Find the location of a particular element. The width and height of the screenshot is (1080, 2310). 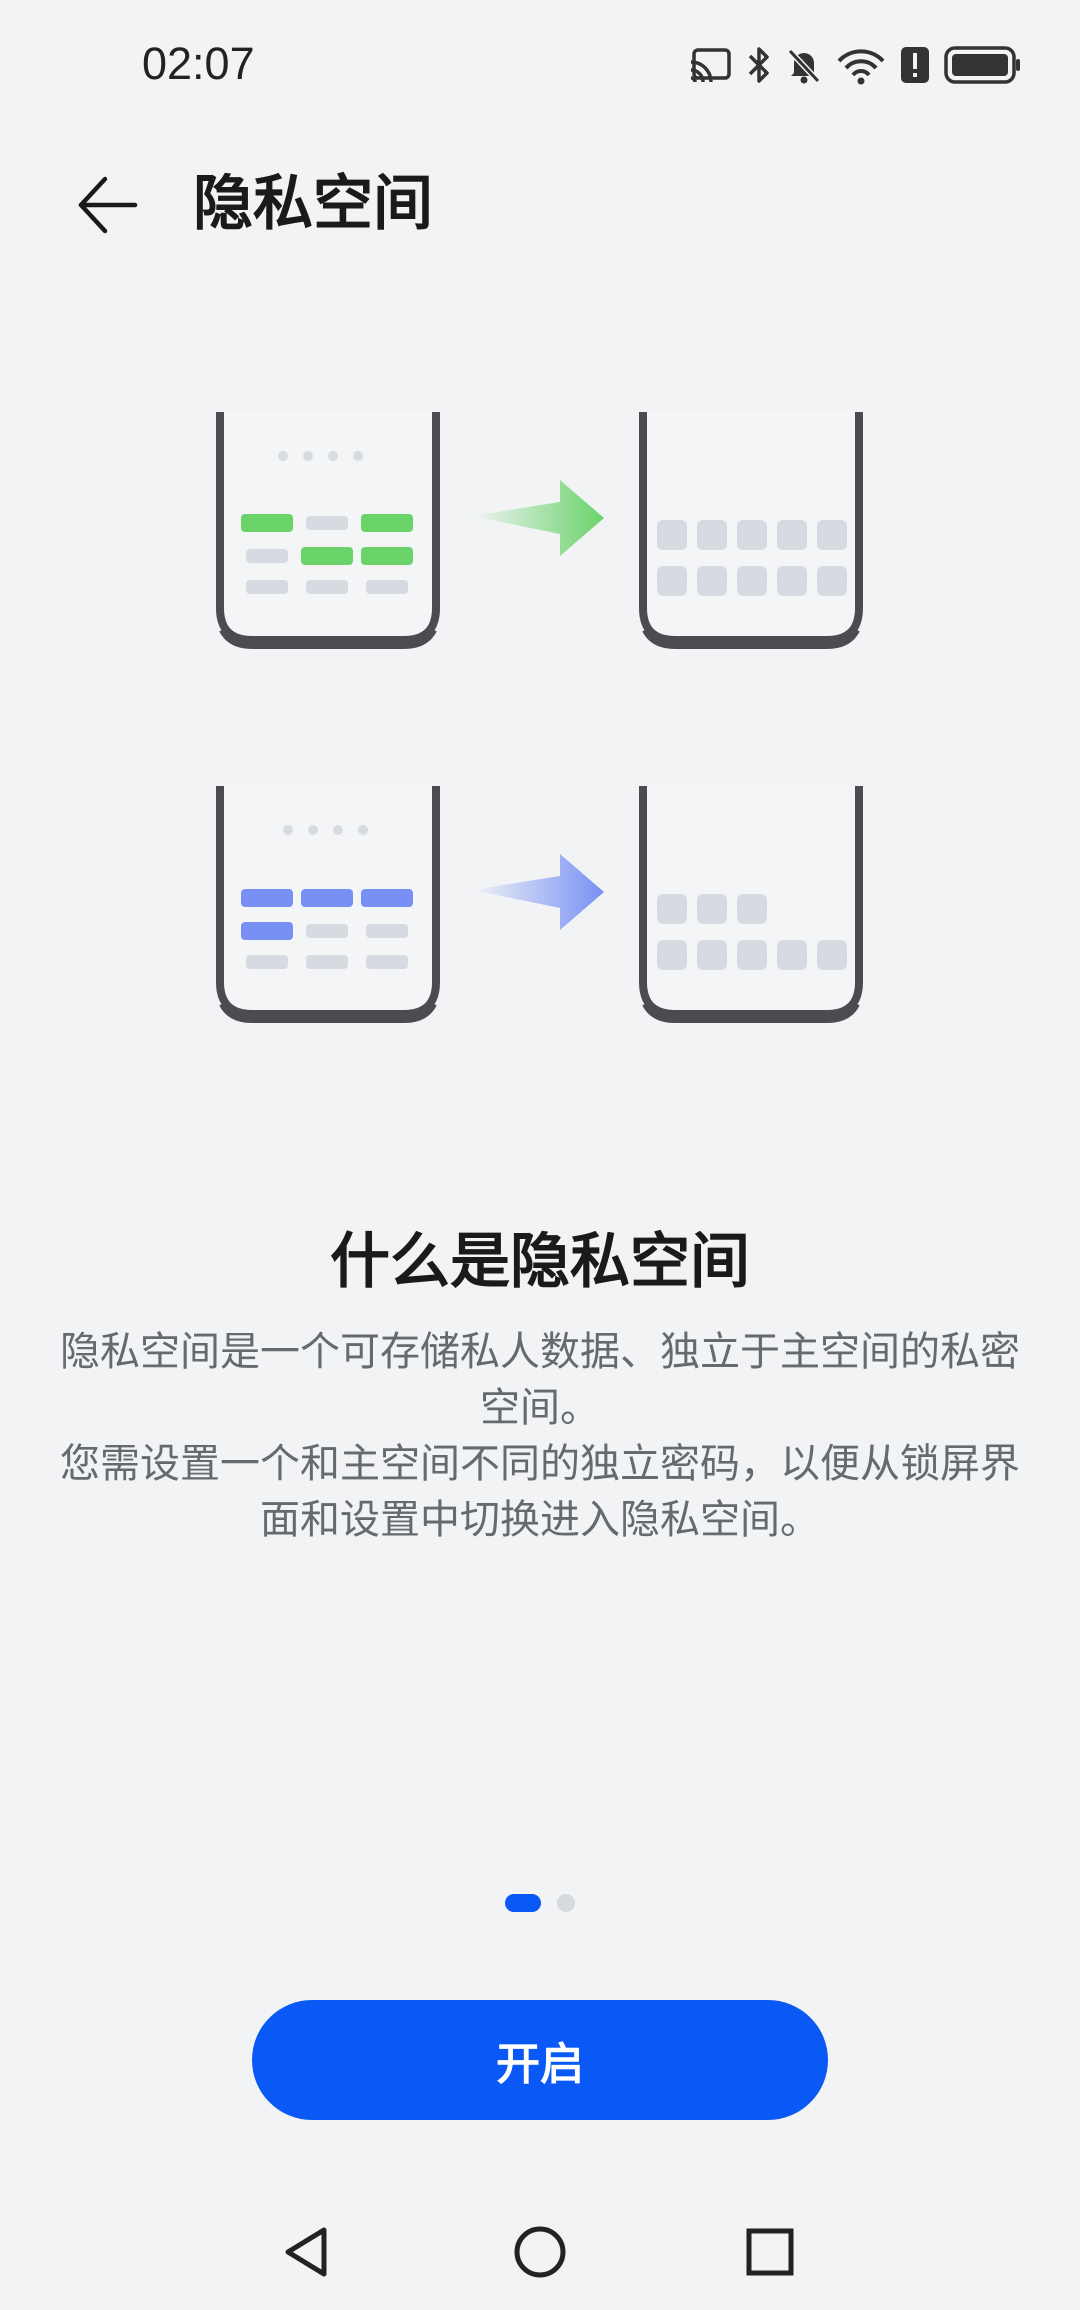

header: 隐私空间 is located at coordinates (540, 205).